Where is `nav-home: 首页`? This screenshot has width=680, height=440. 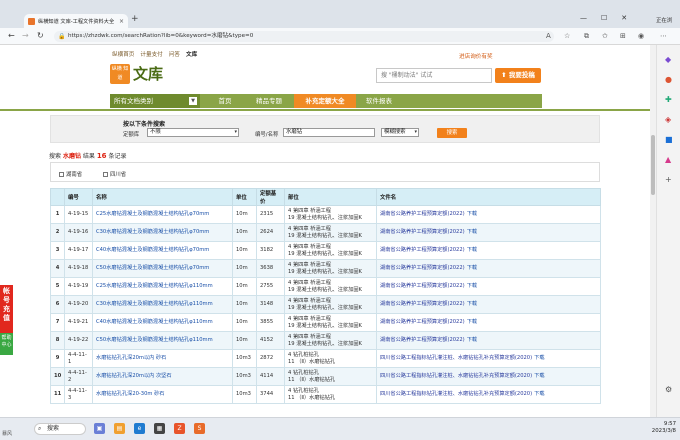 nav-home: 首页 is located at coordinates (225, 101).